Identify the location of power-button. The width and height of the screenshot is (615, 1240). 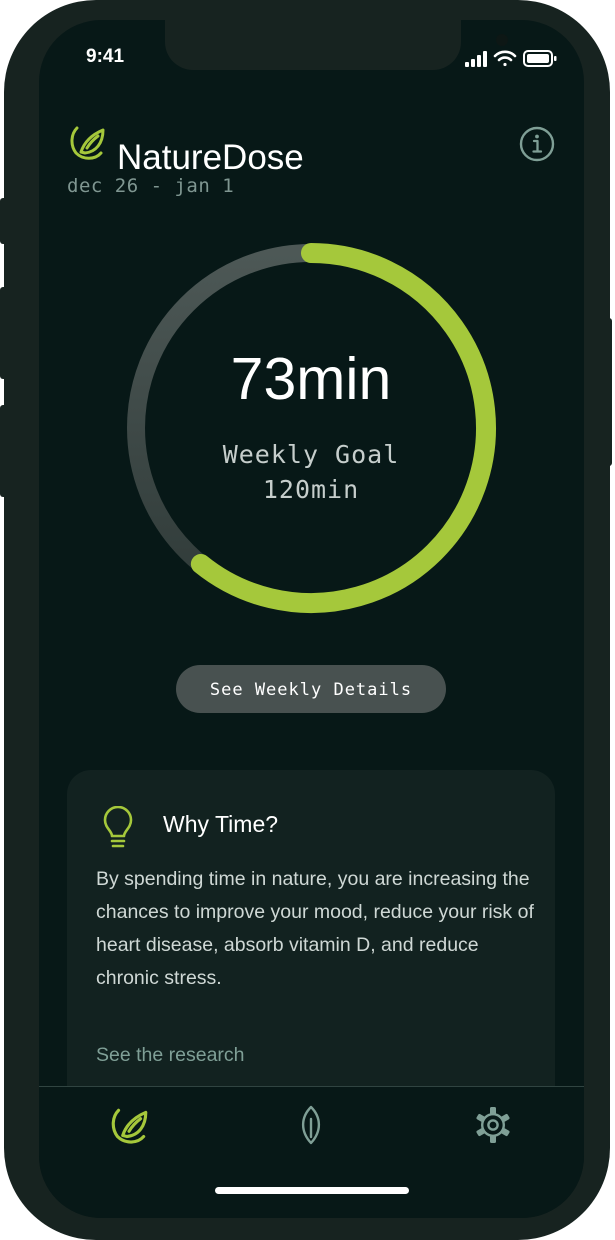
(609, 392).